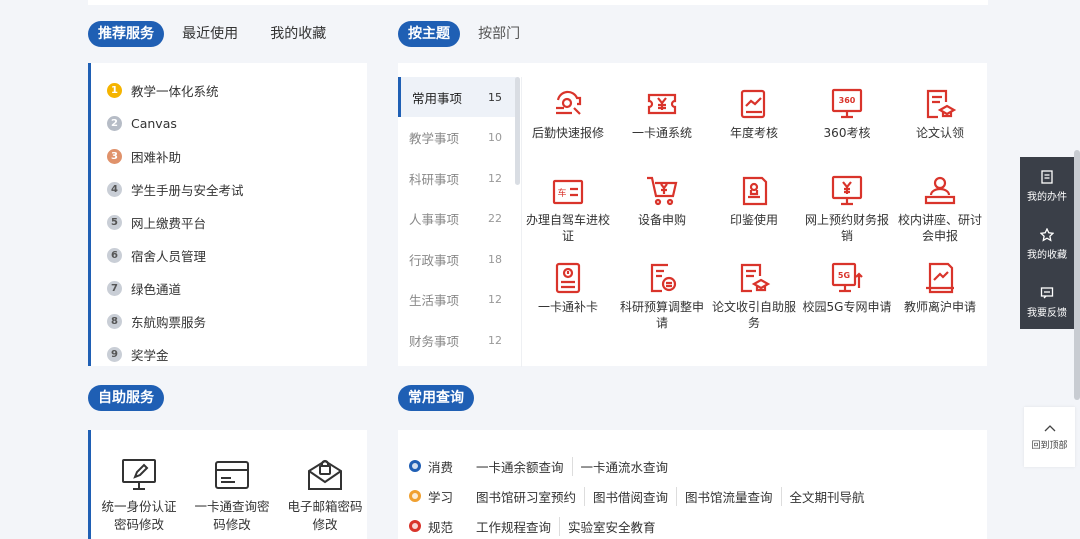  I want to click on service-teacher-leave: 教师离沪申请, so click(940, 287).